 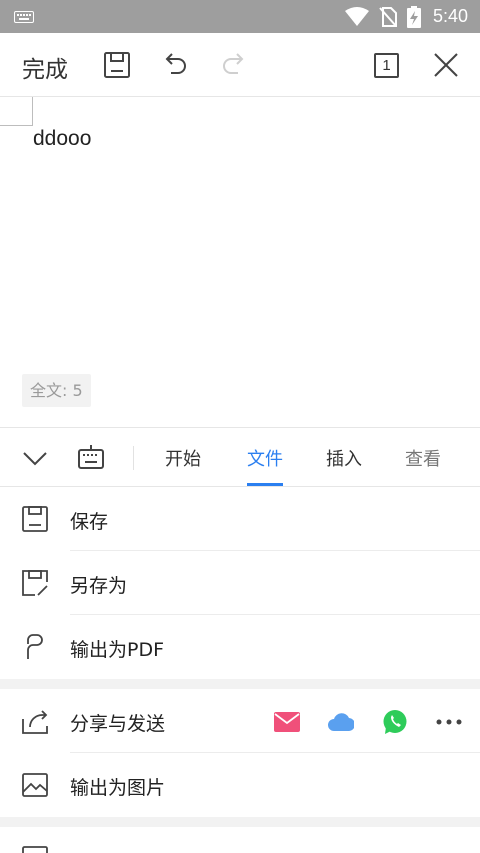 What do you see at coordinates (89, 522) in the screenshot?
I see `menu-item-label: 保存` at bounding box center [89, 522].